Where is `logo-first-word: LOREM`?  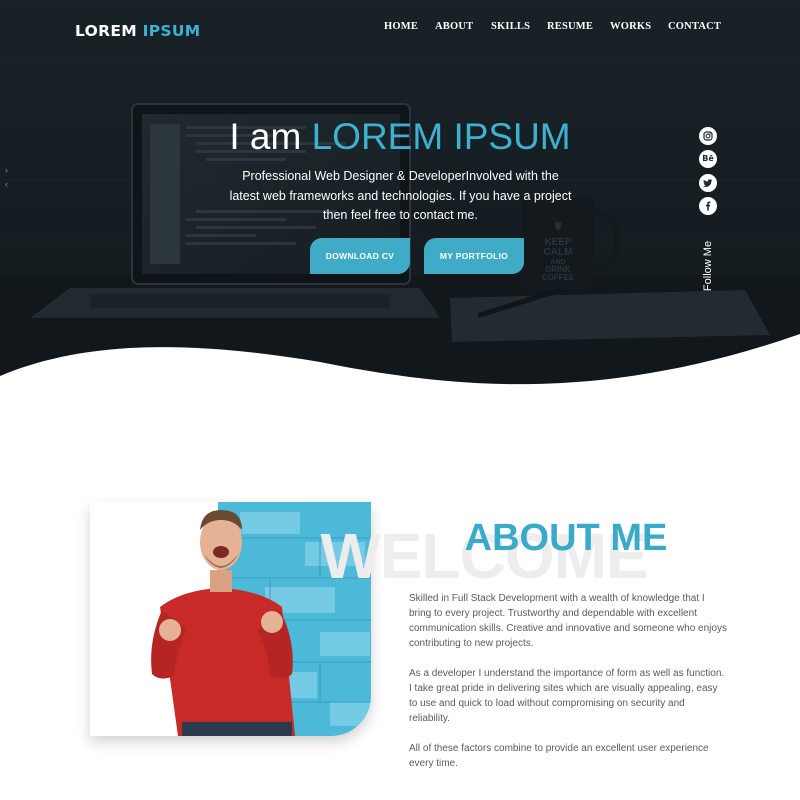 logo-first-word: LOREM is located at coordinates (106, 31).